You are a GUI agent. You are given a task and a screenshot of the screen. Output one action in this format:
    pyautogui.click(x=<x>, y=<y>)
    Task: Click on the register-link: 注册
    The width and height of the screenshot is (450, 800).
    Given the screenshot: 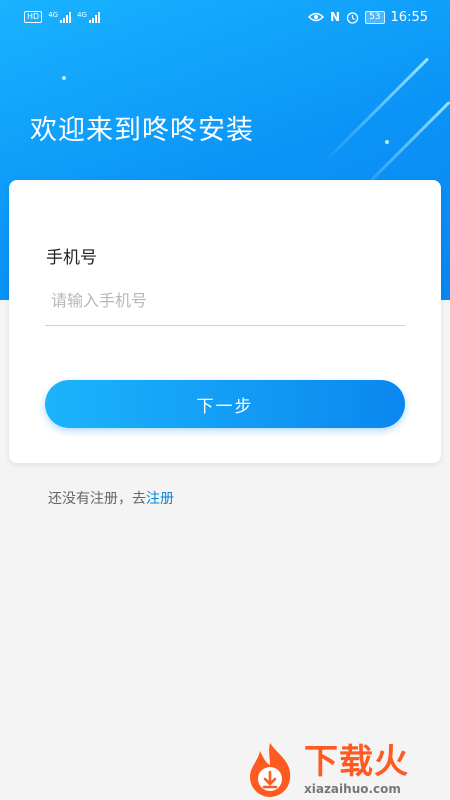 What is the action you would take?
    pyautogui.click(x=160, y=499)
    